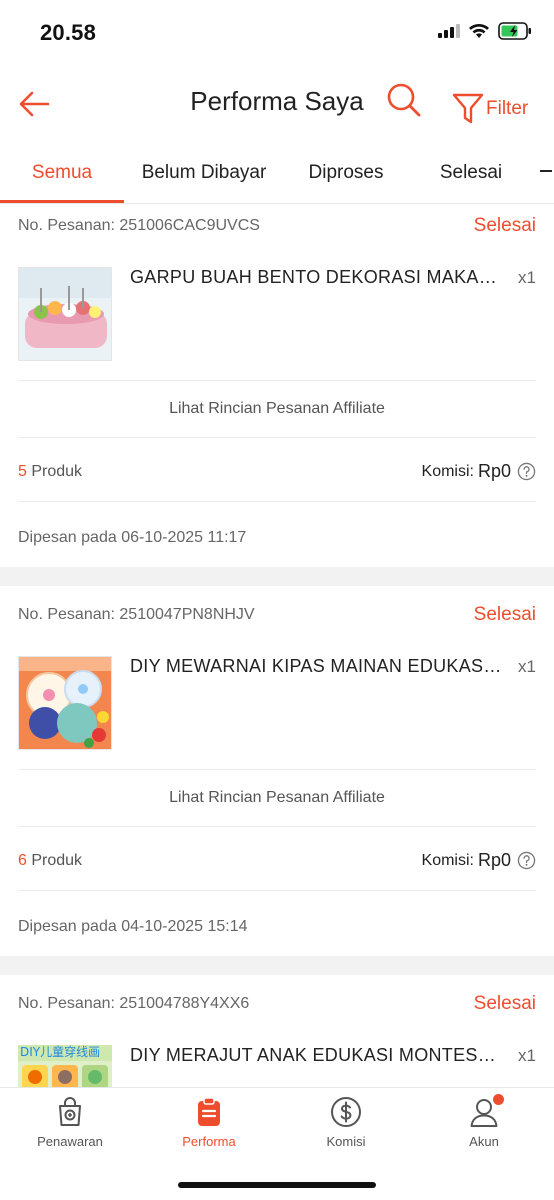 The image size is (554, 1200). I want to click on shopping-bag-icon, so click(70, 1111).